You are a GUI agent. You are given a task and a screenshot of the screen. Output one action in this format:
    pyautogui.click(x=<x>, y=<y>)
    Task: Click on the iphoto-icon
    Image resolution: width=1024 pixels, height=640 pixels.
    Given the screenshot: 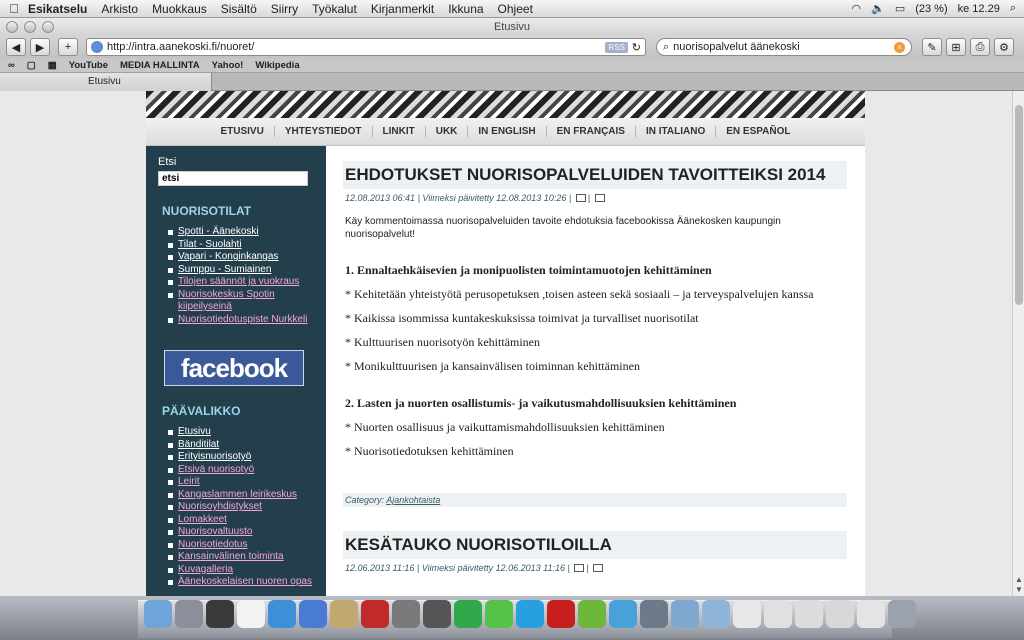 What is the action you would take?
    pyautogui.click(x=406, y=614)
    